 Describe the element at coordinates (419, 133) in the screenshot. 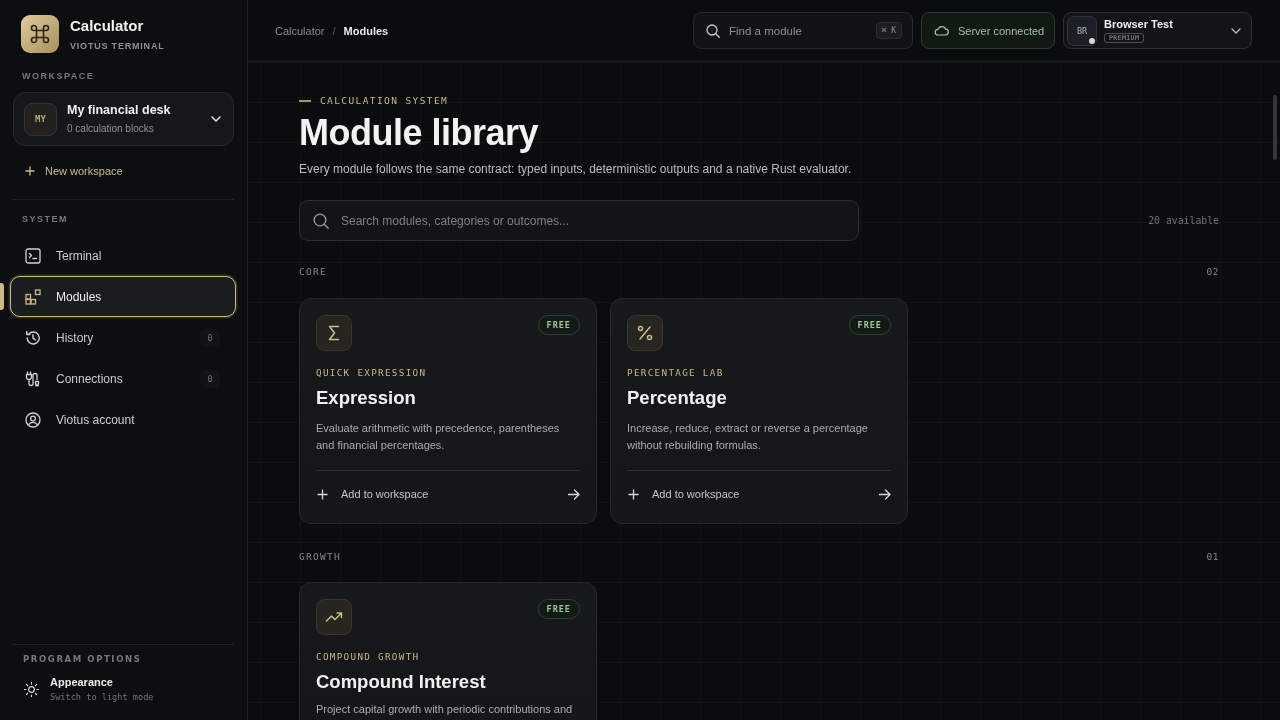

I see `page-title: Module library` at that location.